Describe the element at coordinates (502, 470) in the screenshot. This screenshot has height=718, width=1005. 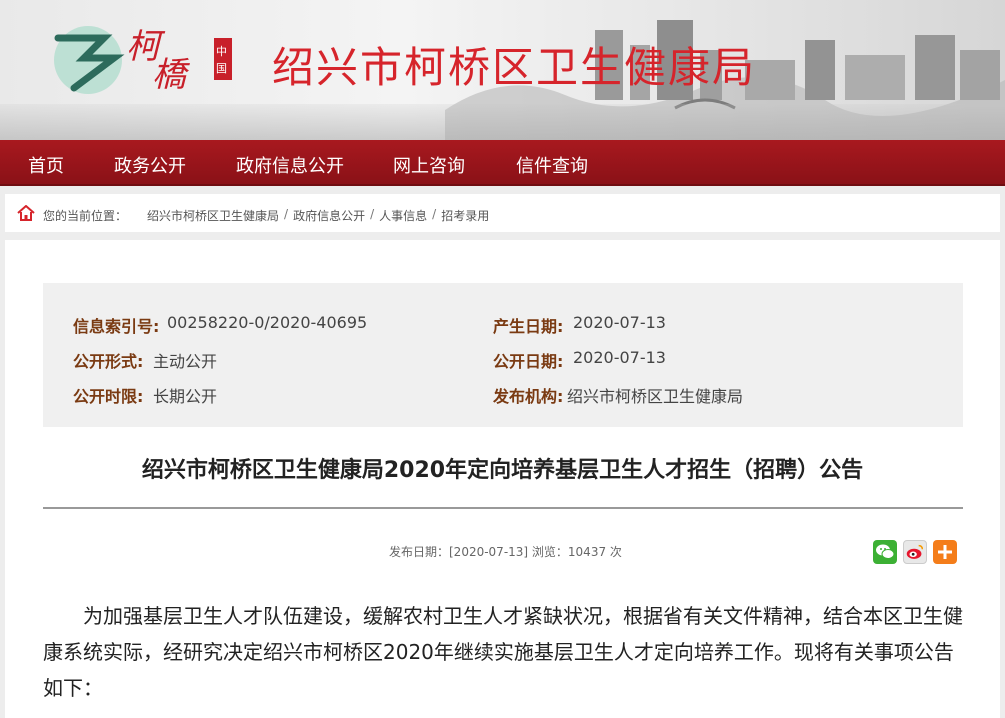
I see `article-title: 绍兴市柯桥区卫生健康局2020年定向培养基层卫生人才招生（招聘）公告` at that location.